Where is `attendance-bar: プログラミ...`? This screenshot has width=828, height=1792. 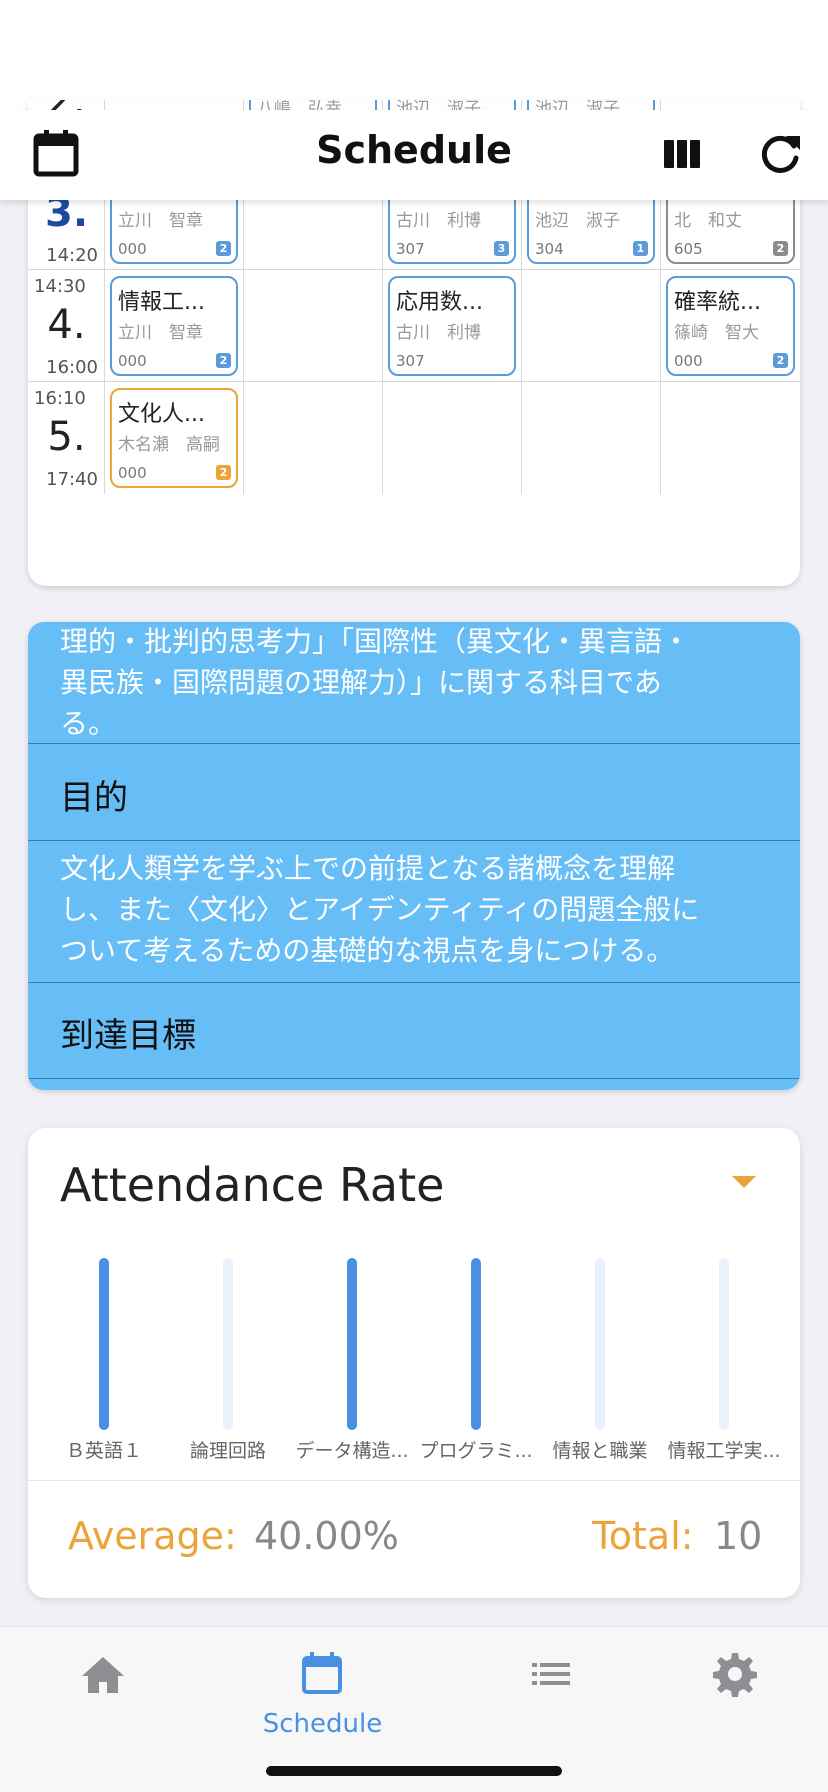
attendance-bar: プログラミ... is located at coordinates (476, 1360).